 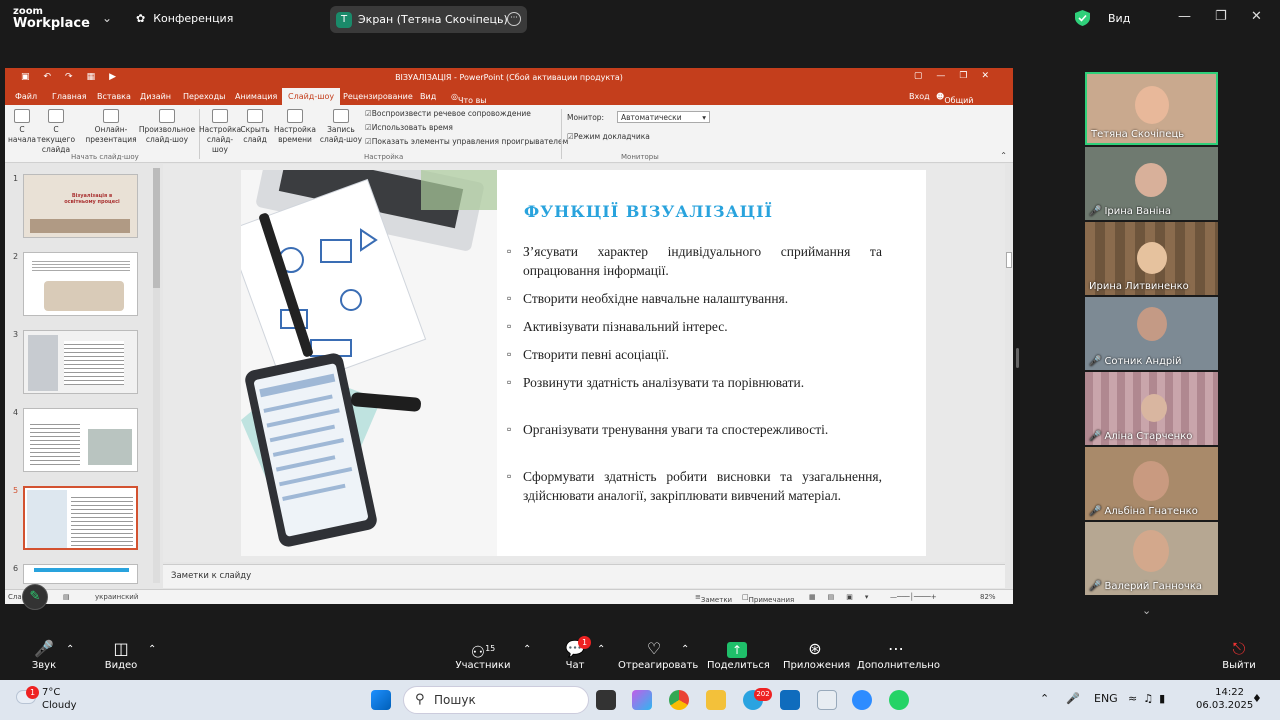 What do you see at coordinates (1257, 698) in the screenshot?
I see `notification-bell-icon: ♦` at bounding box center [1257, 698].